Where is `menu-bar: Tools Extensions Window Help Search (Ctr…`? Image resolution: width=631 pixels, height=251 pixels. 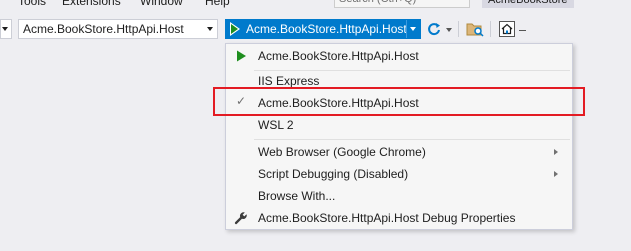
menu-bar: Tools Extensions Window Help Search (Ctr… is located at coordinates (315, 7).